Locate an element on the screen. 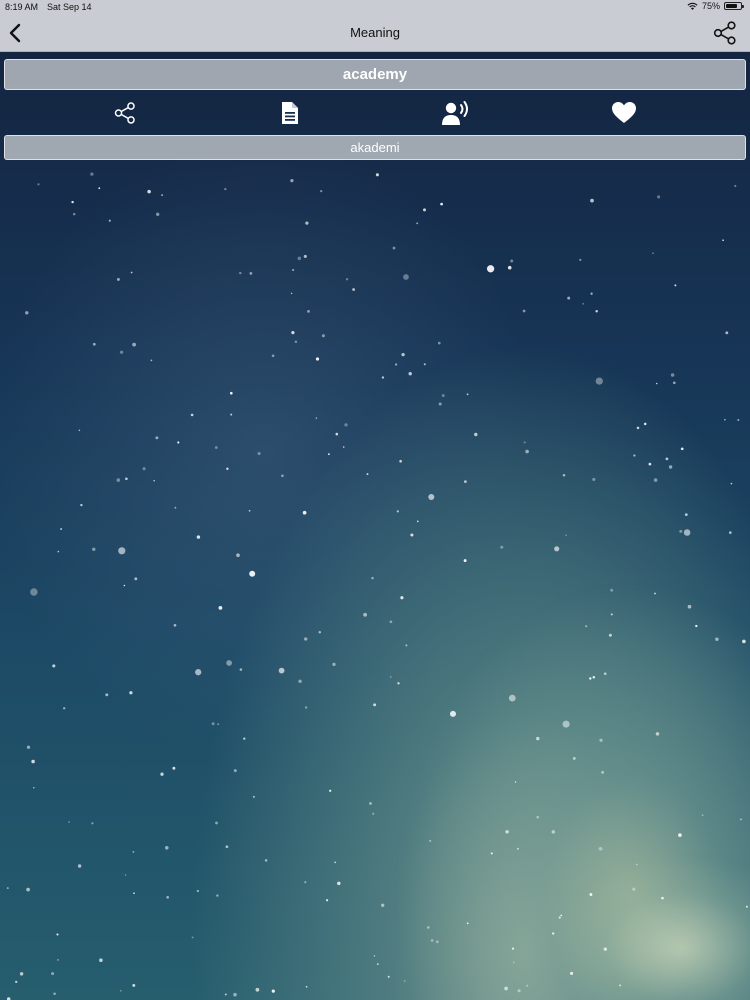  status-time: 8:19 AM is located at coordinates (22, 7).